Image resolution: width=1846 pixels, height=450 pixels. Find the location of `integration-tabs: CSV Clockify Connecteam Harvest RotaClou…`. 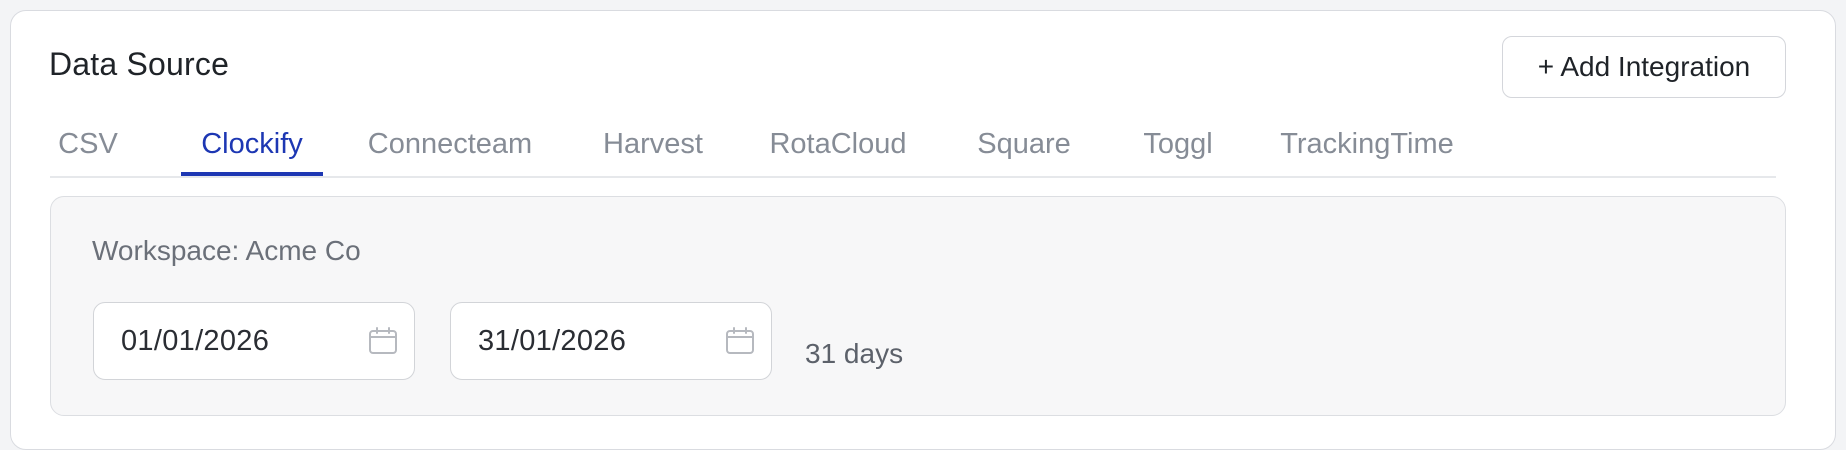

integration-tabs: CSV Clockify Connecteam Harvest RotaClou… is located at coordinates (913, 144).